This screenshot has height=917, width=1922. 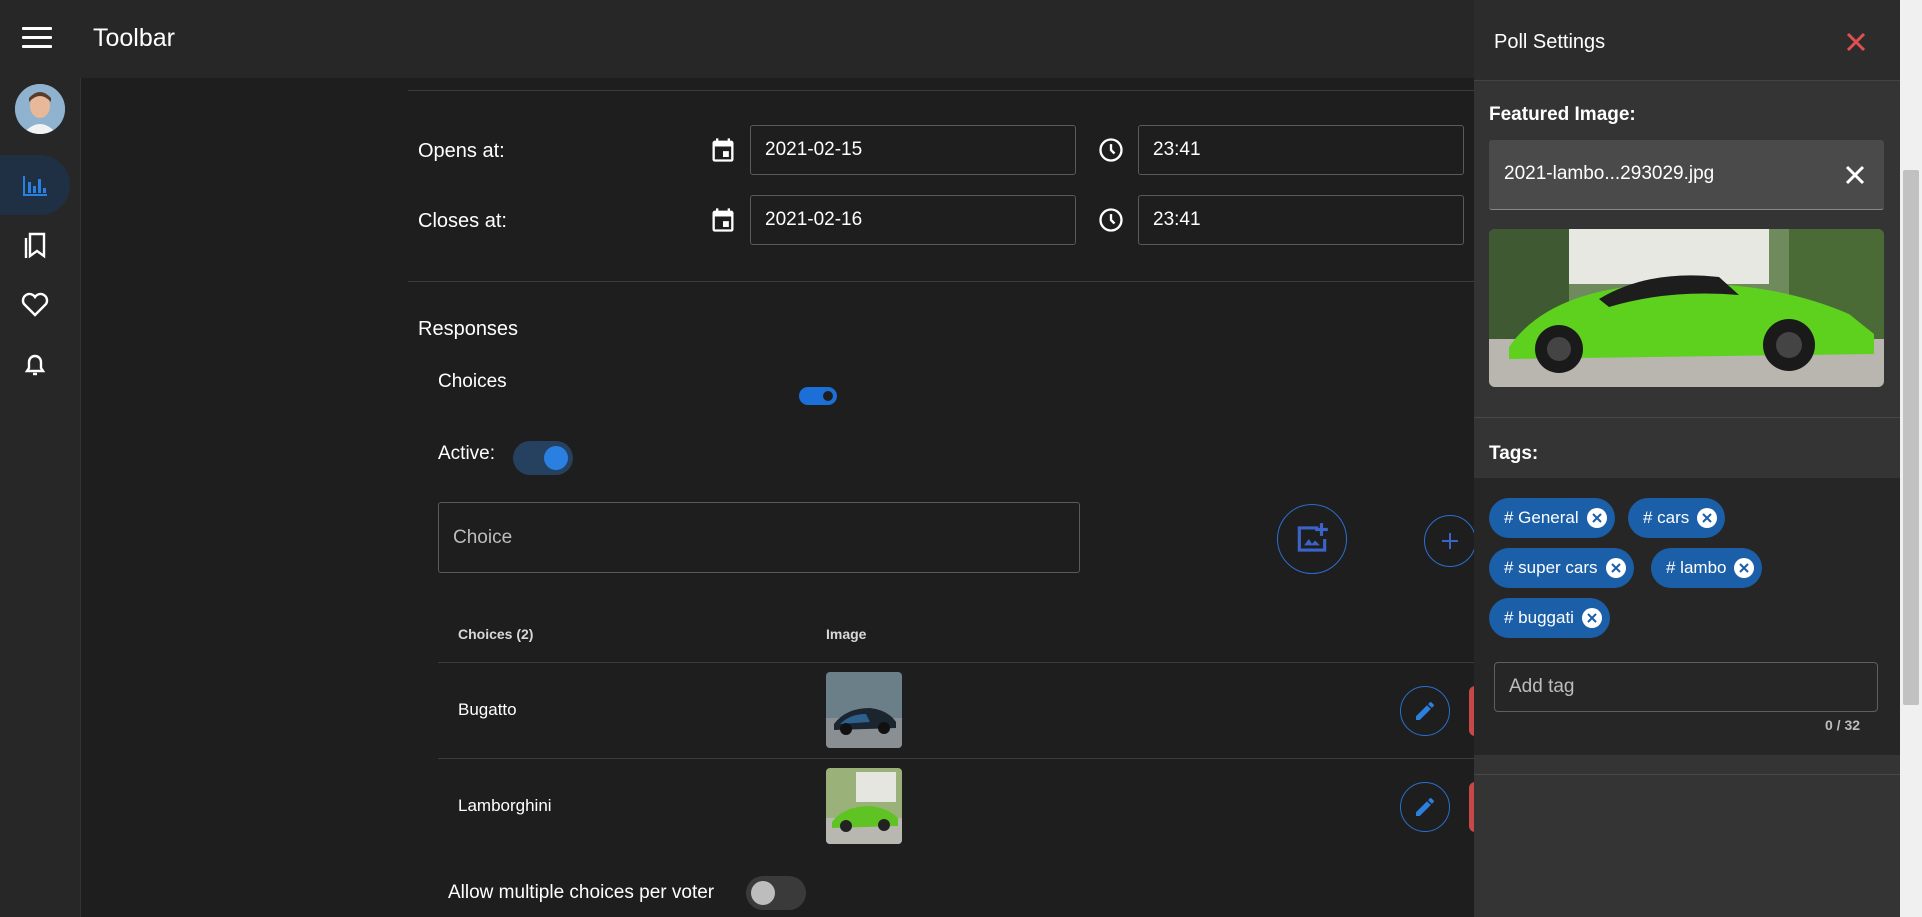 What do you see at coordinates (496, 634) in the screenshot?
I see `table-header-choices: Choices (2)` at bounding box center [496, 634].